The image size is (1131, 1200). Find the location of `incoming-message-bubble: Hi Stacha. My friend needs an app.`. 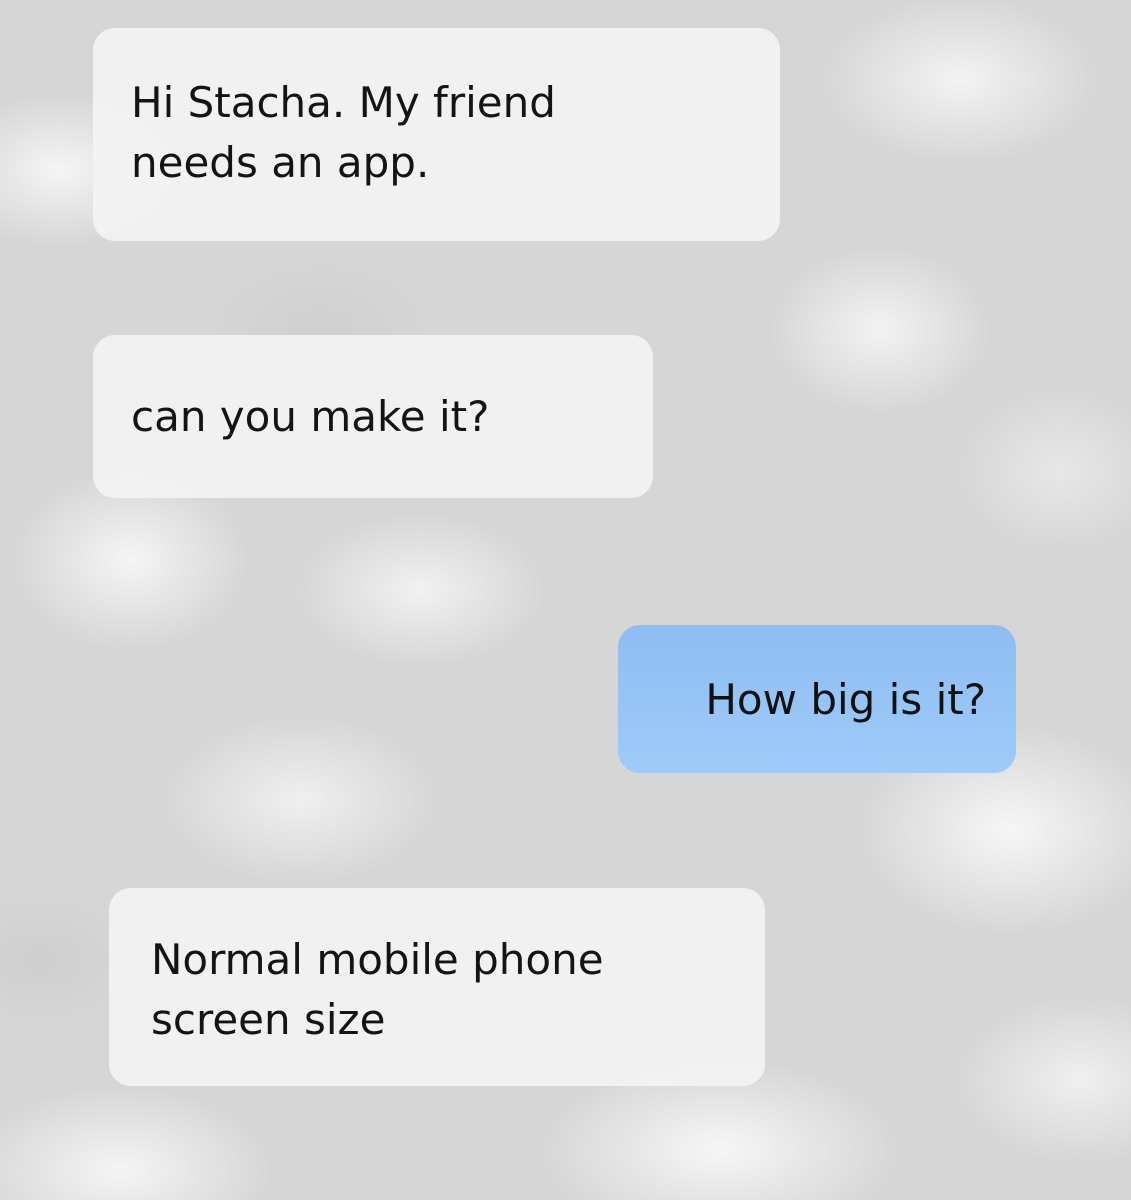

incoming-message-bubble: Hi Stacha. My friend needs an app. is located at coordinates (436, 134).